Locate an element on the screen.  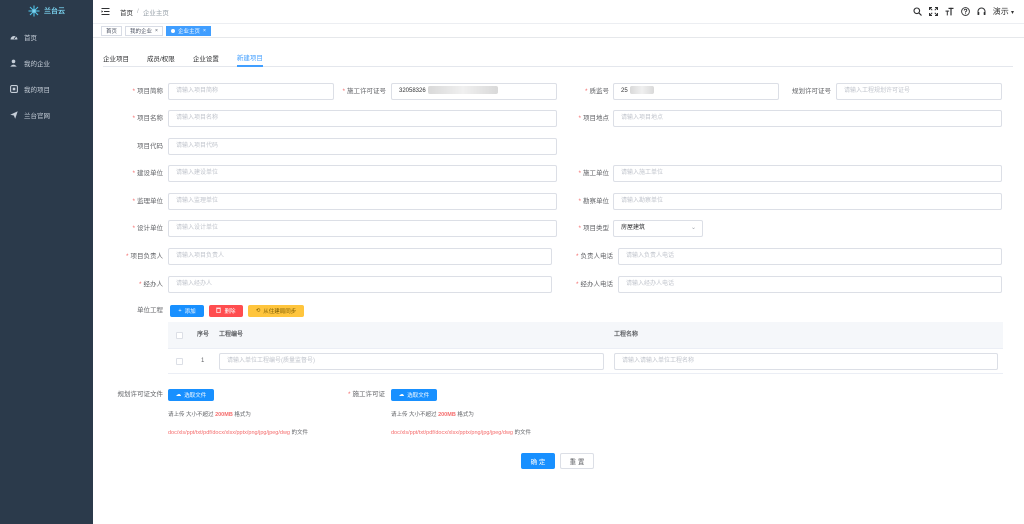
permit-file-label: * 施工许可证 is located at coordinates (366, 394).